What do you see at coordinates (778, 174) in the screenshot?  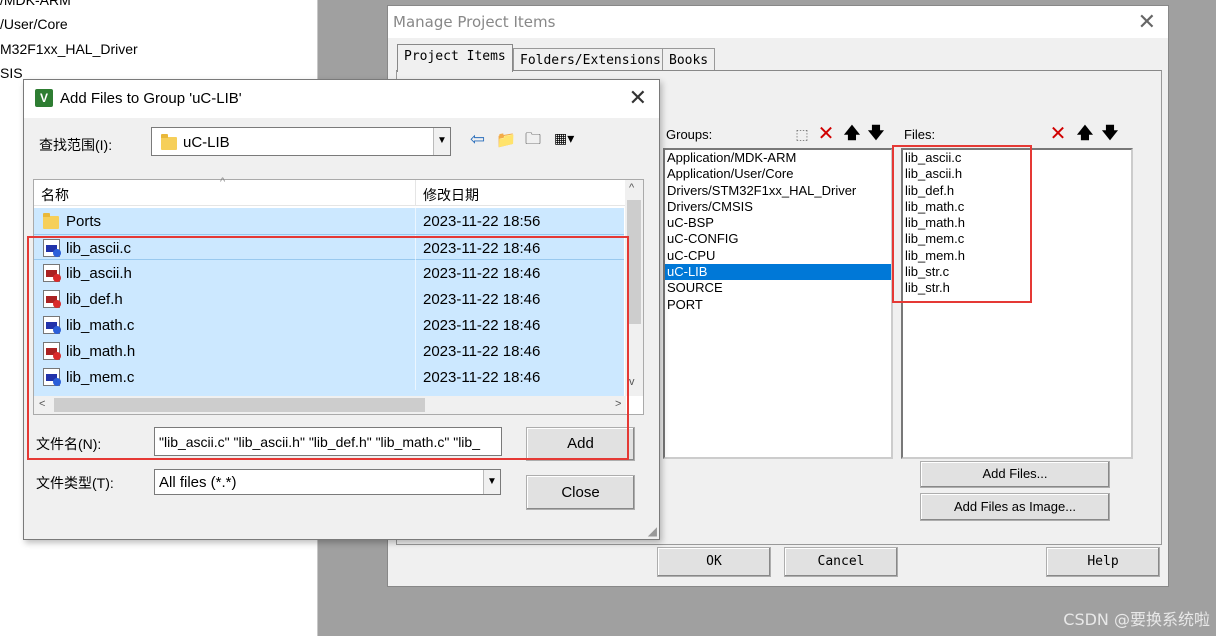 I see `group-item: Application/User/Core` at bounding box center [778, 174].